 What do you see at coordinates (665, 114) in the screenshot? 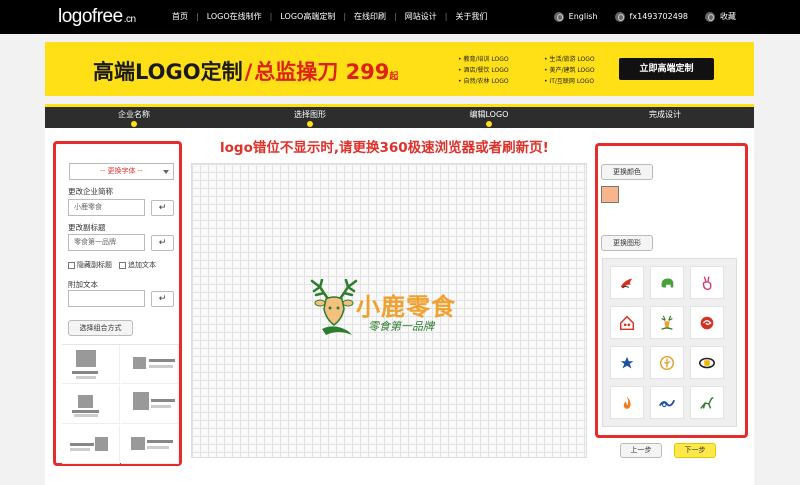
I see `step-finish: 完成设计` at bounding box center [665, 114].